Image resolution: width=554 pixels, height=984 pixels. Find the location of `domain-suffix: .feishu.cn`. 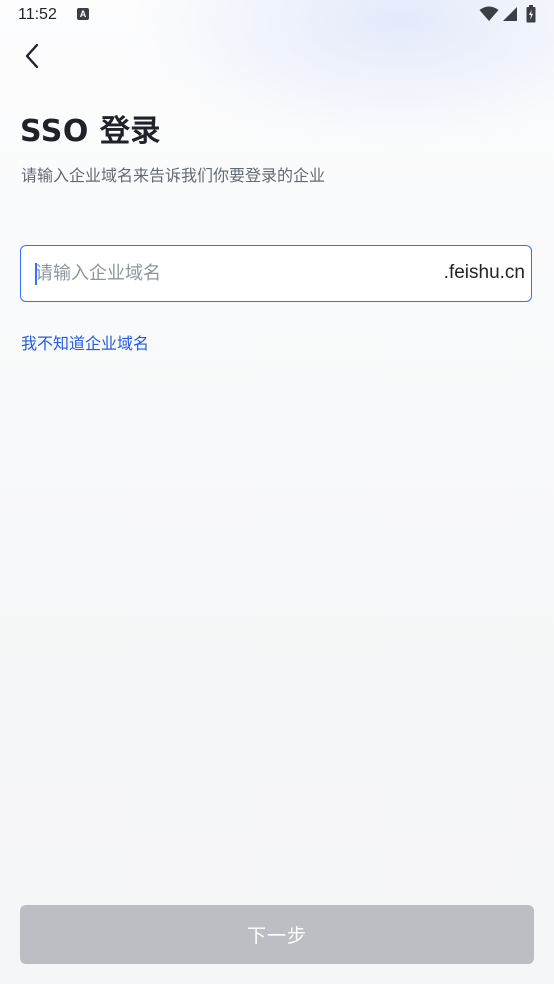

domain-suffix: .feishu.cn is located at coordinates (484, 272).